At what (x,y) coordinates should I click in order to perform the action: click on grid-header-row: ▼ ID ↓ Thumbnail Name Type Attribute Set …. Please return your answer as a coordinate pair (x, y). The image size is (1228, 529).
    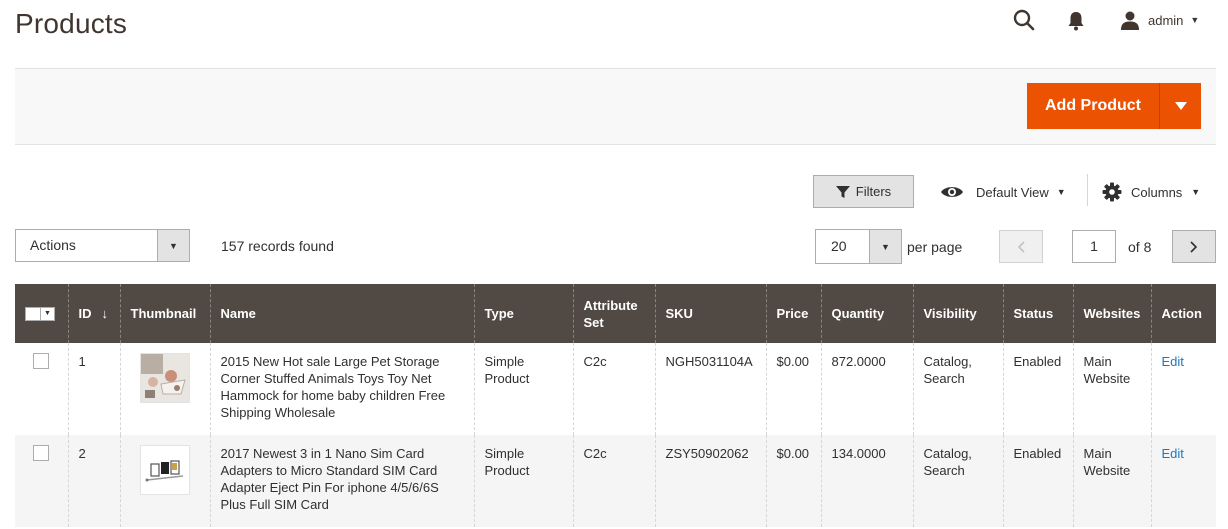
    Looking at the image, I should click on (615, 313).